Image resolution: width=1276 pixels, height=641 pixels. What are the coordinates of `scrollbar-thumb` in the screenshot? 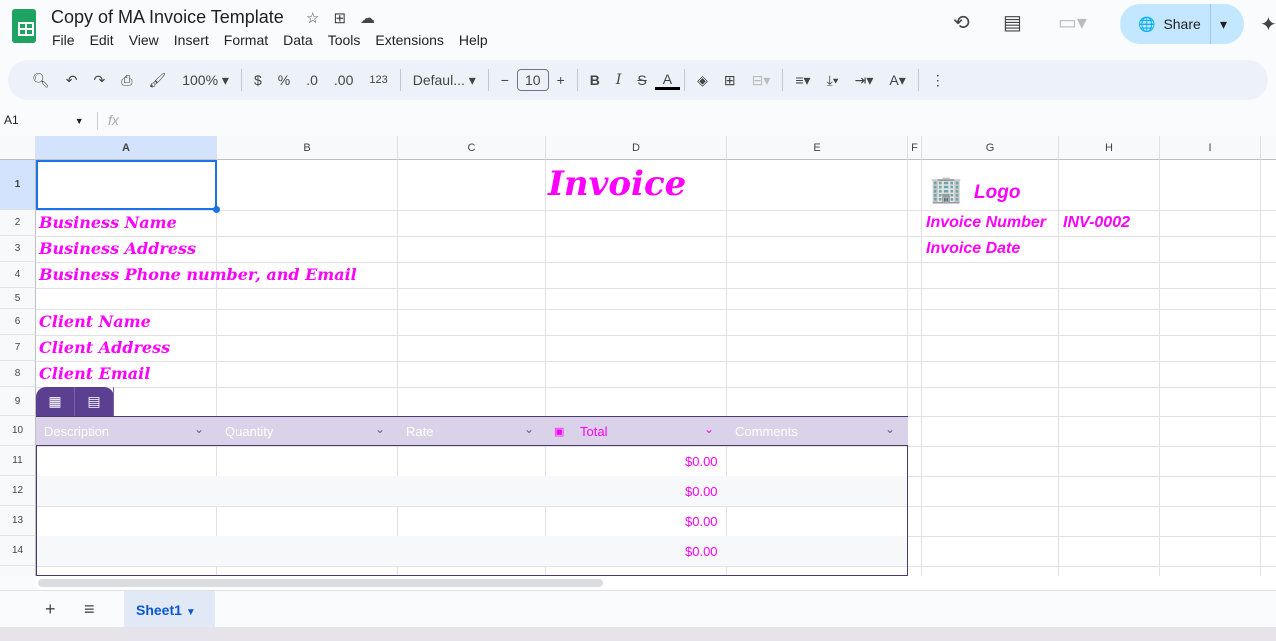 It's located at (320, 583).